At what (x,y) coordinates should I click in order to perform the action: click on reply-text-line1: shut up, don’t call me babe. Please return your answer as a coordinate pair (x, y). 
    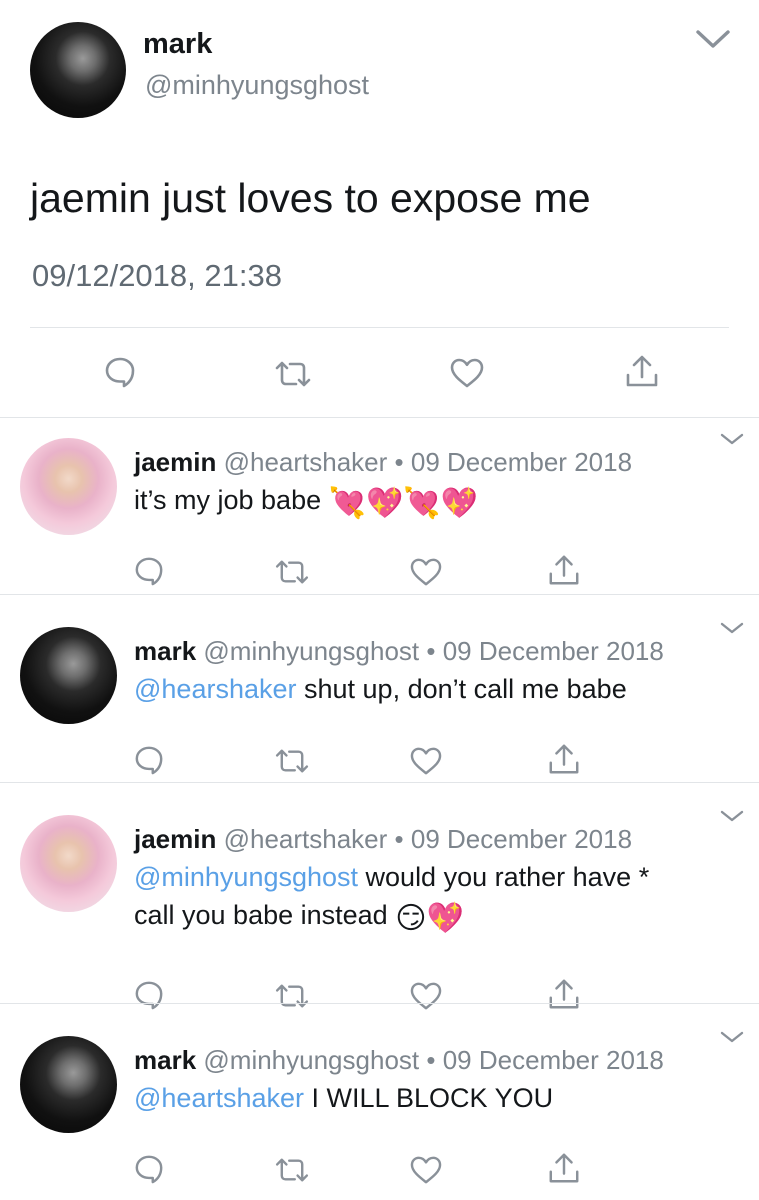
    Looking at the image, I should click on (461, 689).